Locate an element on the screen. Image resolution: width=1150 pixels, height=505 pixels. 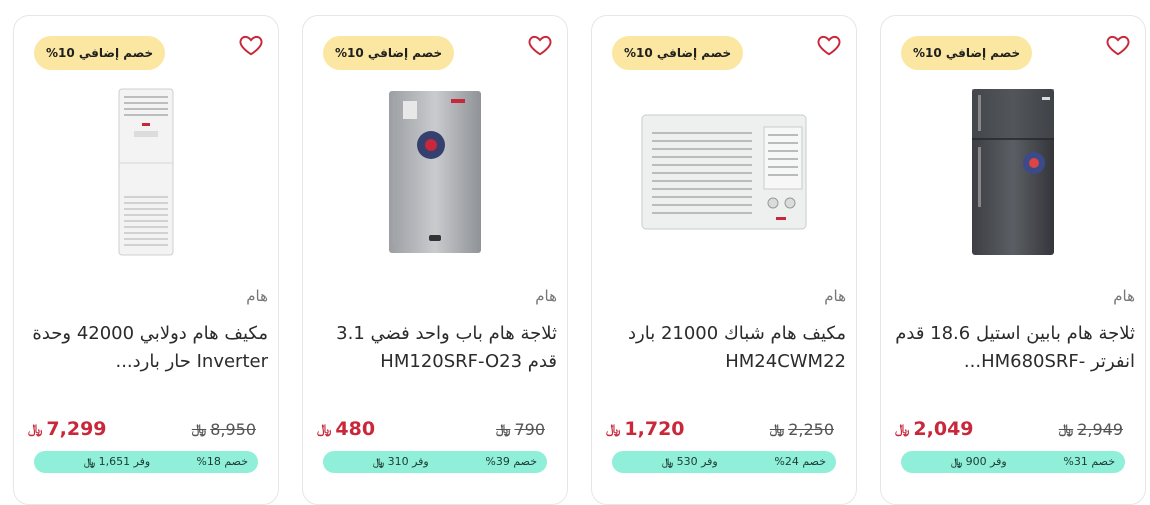
product-title: مكيف هام شباك 21000 بارد HM24CWM22 is located at coordinates (724, 348).